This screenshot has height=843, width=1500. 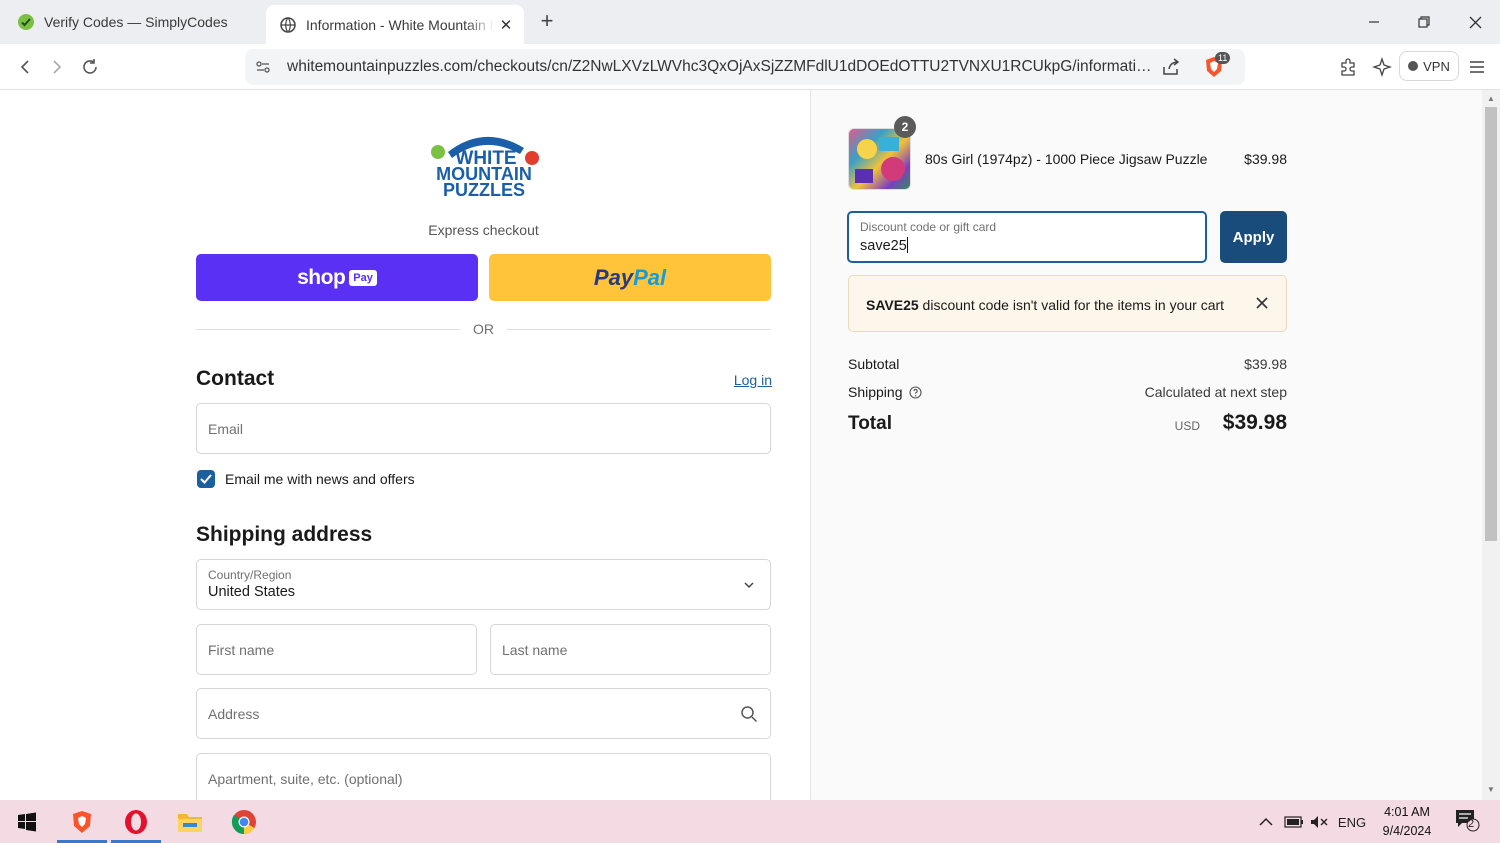 I want to click on site-settings-icon, so click(x=263, y=67).